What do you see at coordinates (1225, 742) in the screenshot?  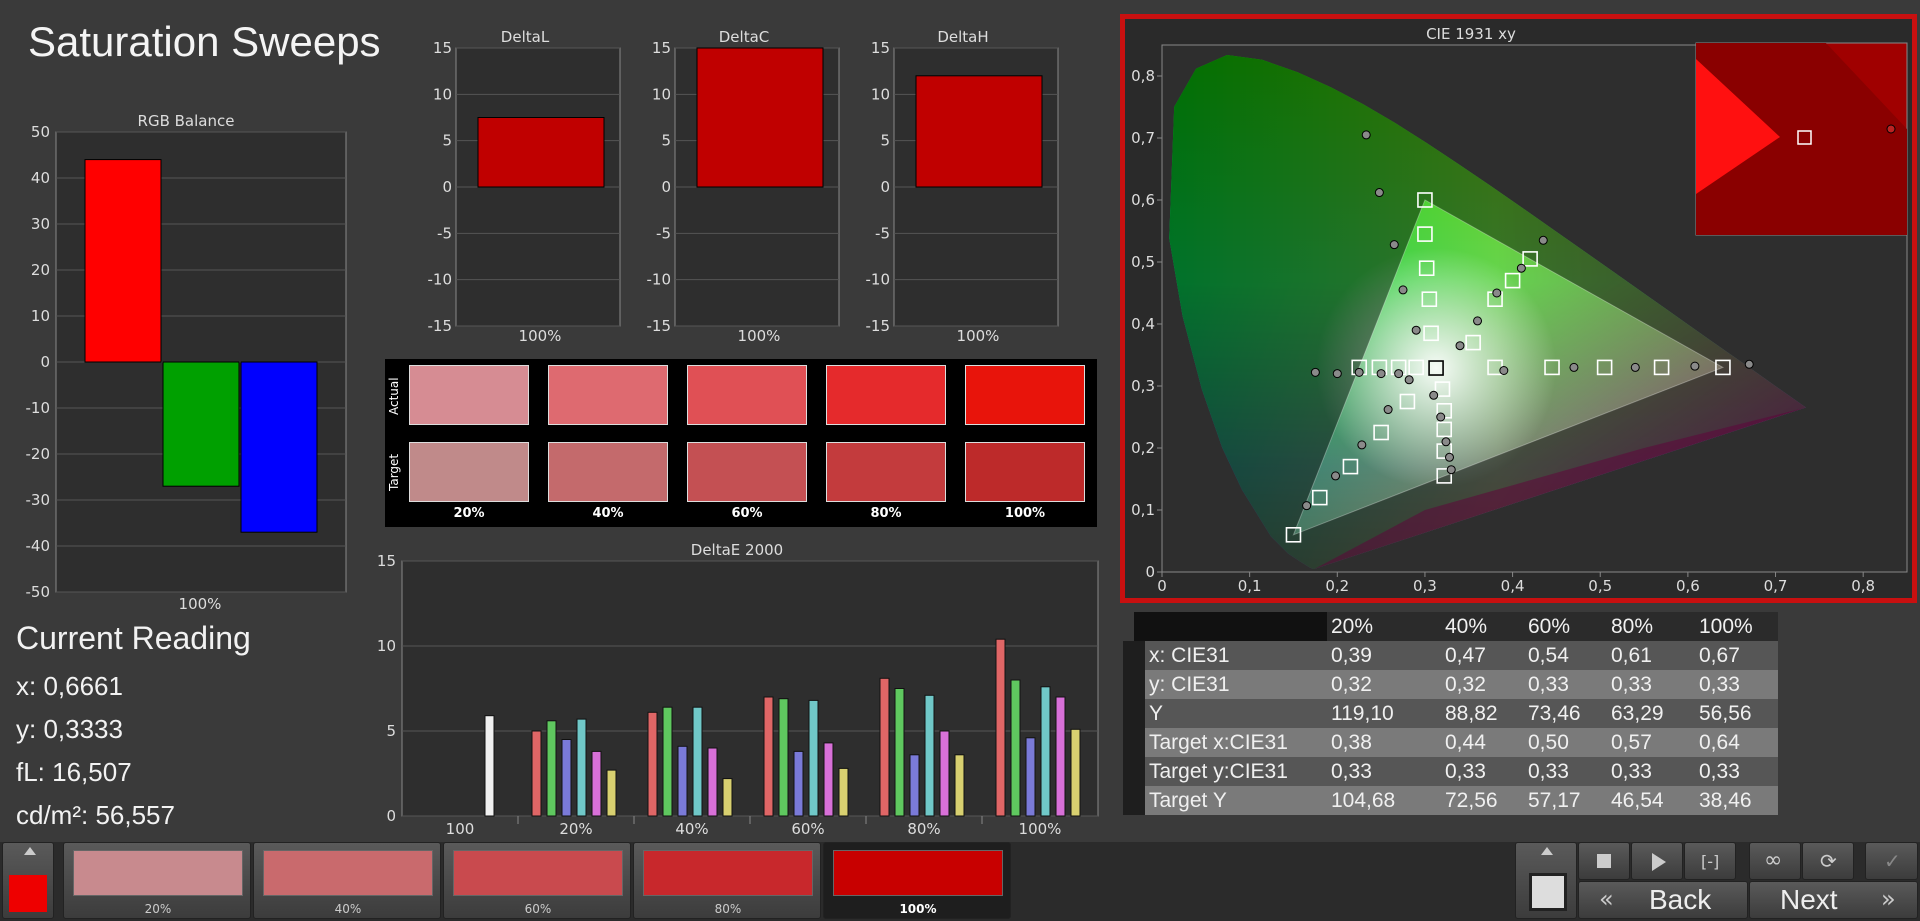 I see `table-cell: Target x:CIE31` at bounding box center [1225, 742].